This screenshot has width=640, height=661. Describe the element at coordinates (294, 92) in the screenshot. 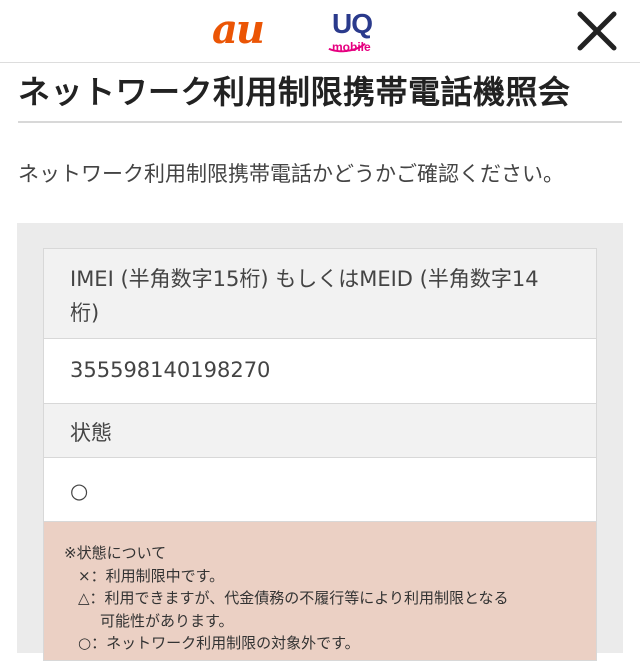

I see `page-title: ネットワーク利用制限携帯電話機照会` at that location.